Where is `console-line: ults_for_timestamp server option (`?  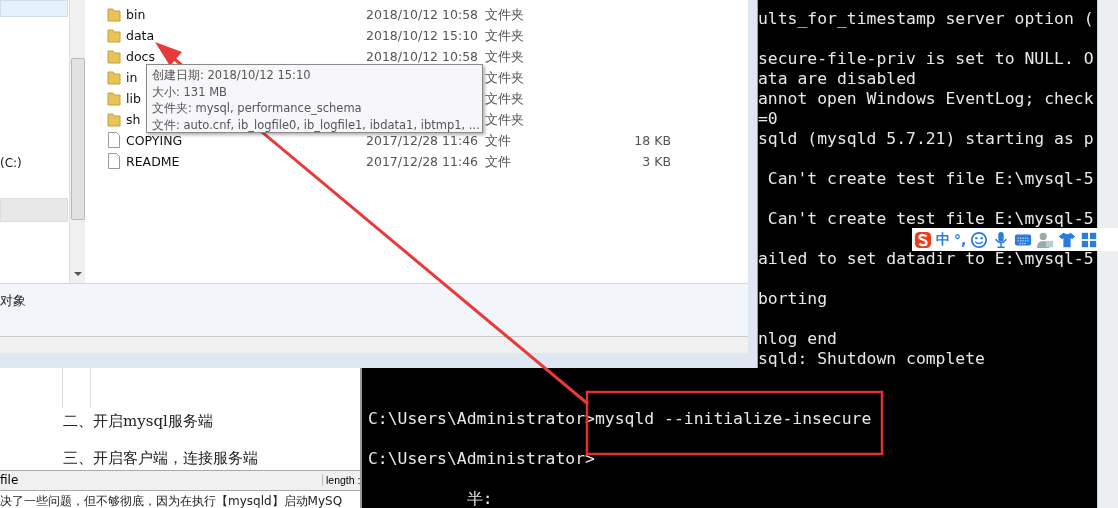
console-line: ults_for_timestamp server option ( is located at coordinates (926, 19).